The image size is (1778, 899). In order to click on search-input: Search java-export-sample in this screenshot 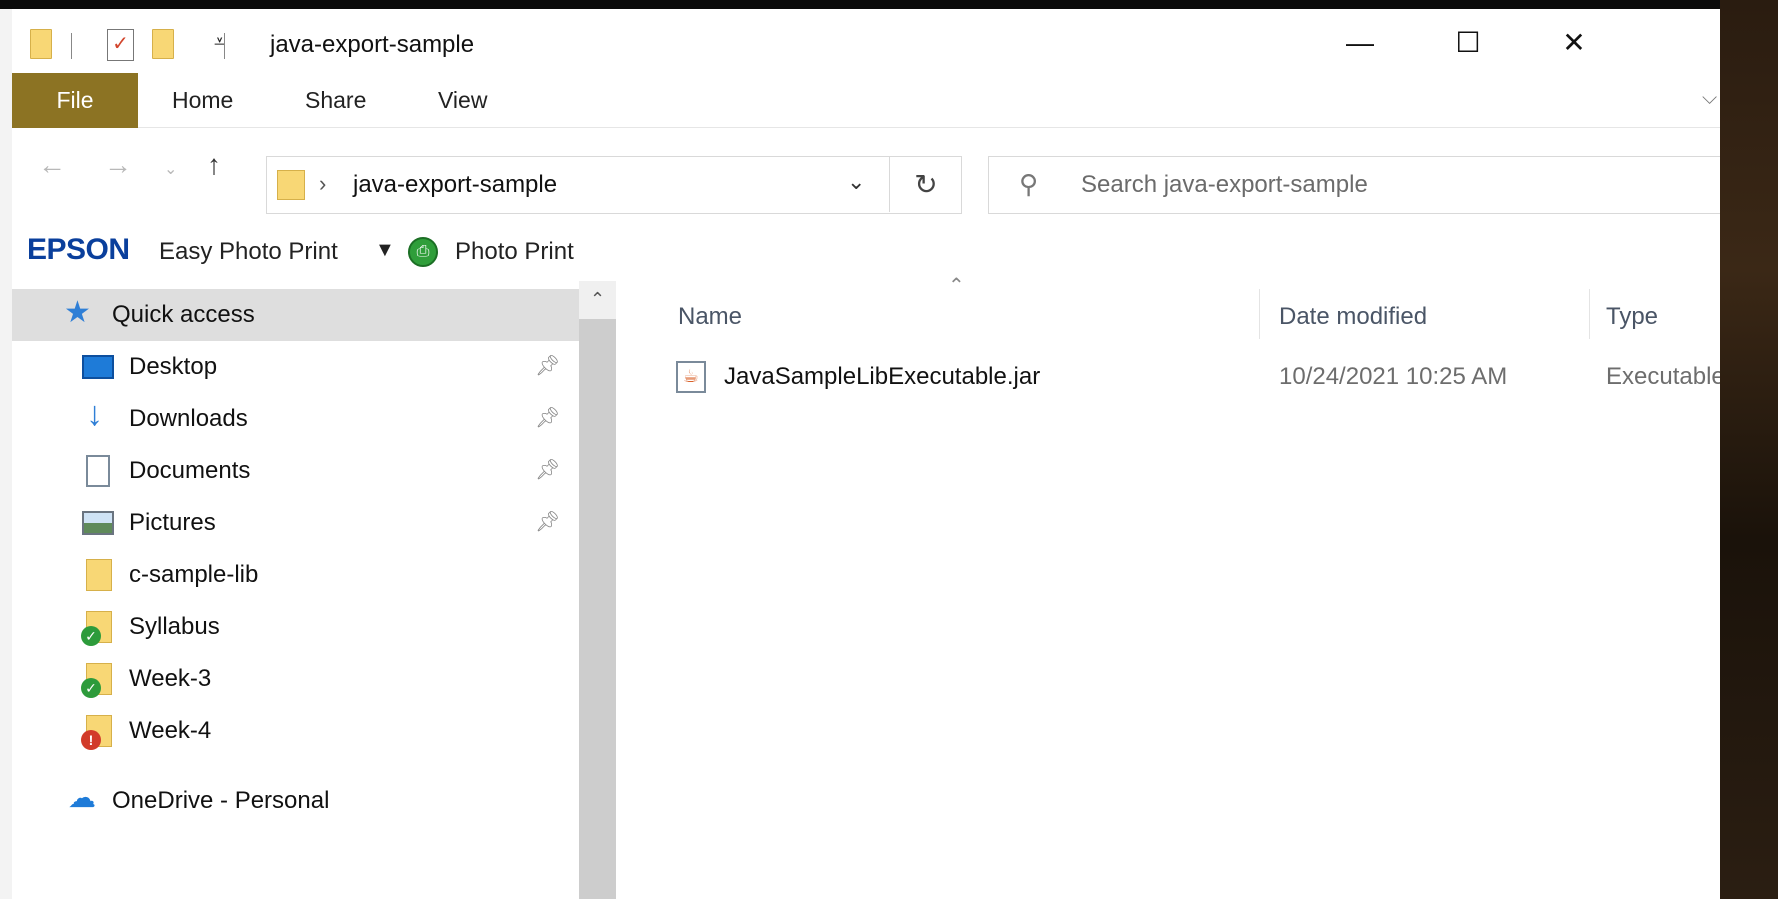, I will do `click(1224, 185)`.